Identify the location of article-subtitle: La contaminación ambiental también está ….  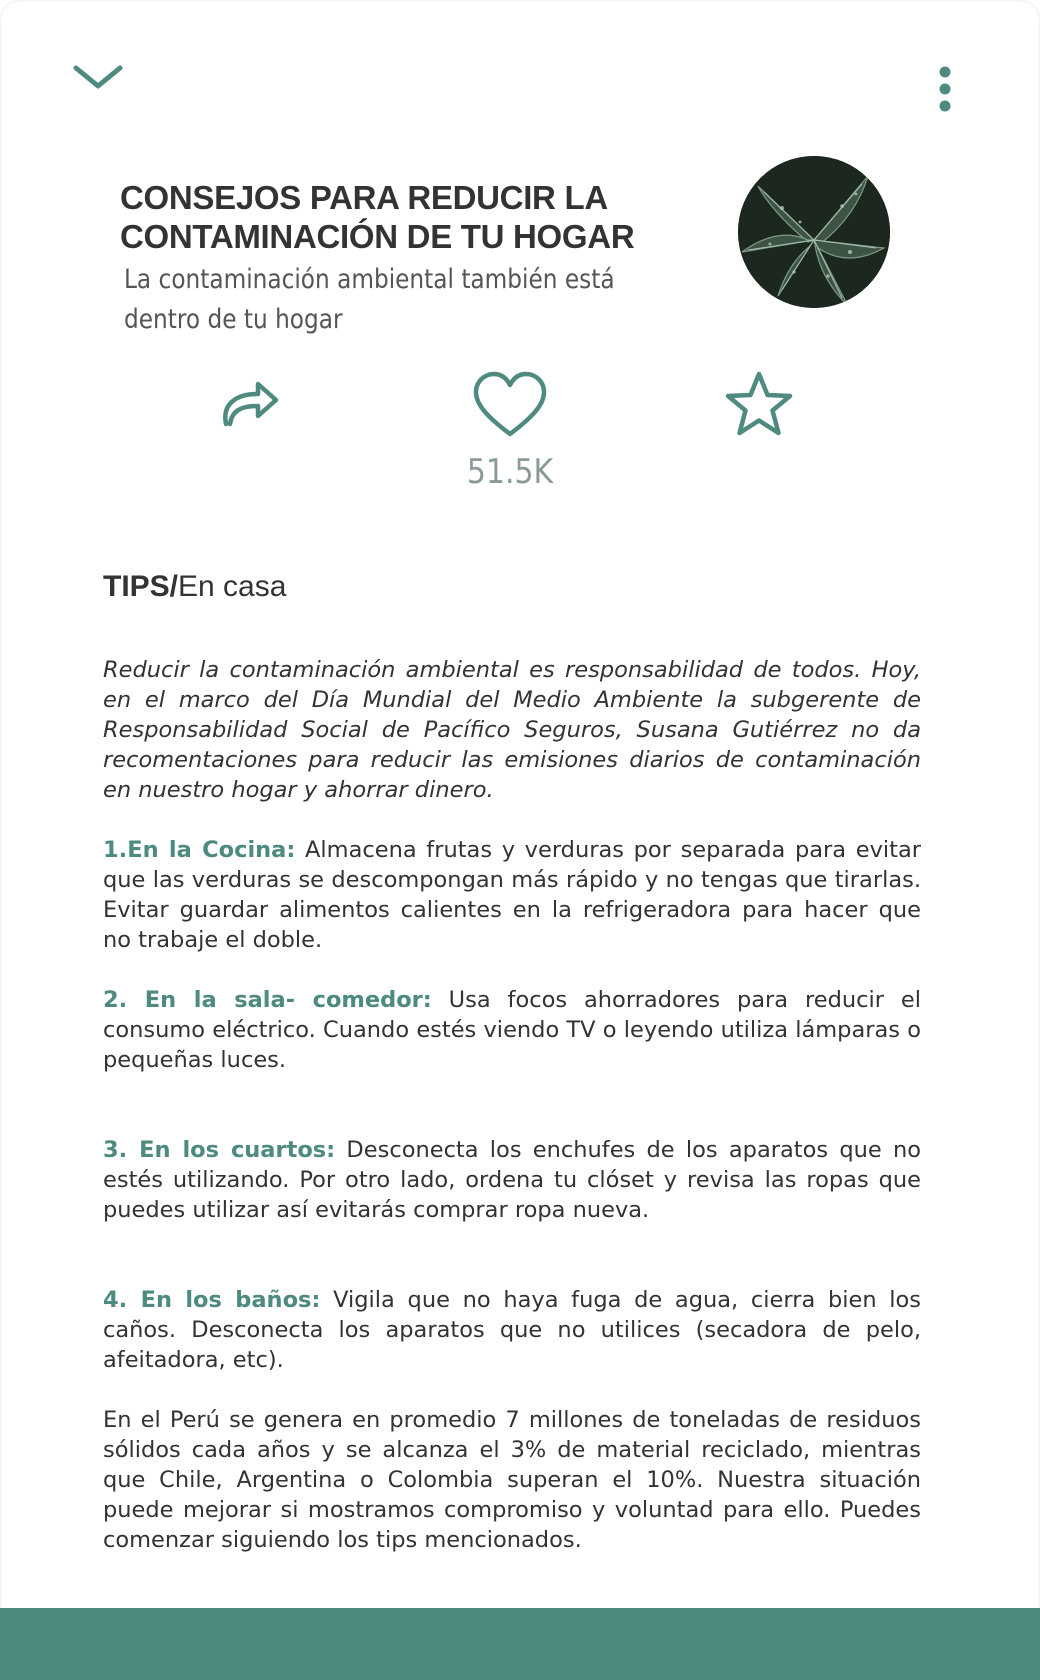
(369, 299).